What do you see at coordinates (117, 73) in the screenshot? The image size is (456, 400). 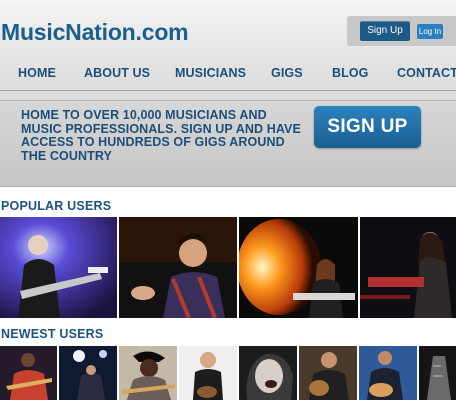 I see `nav-about-us: ABOUT US` at bounding box center [117, 73].